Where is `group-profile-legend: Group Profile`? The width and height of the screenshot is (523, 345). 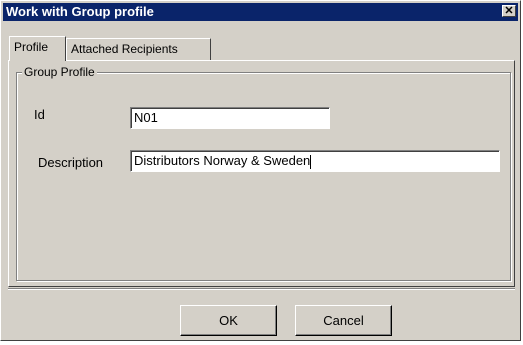
group-profile-legend: Group Profile is located at coordinates (59, 72).